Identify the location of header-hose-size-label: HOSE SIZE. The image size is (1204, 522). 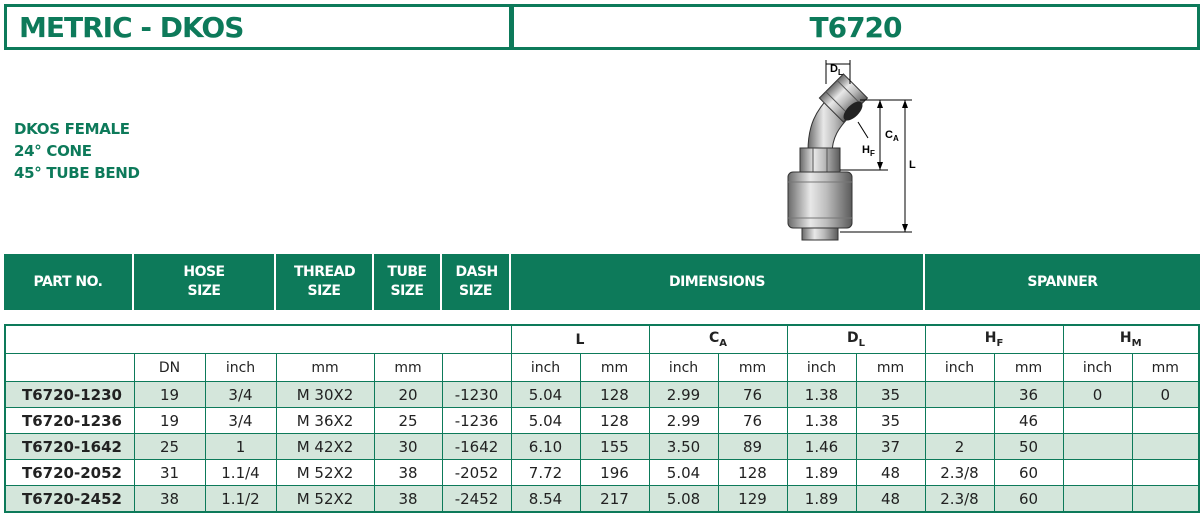
(204, 281).